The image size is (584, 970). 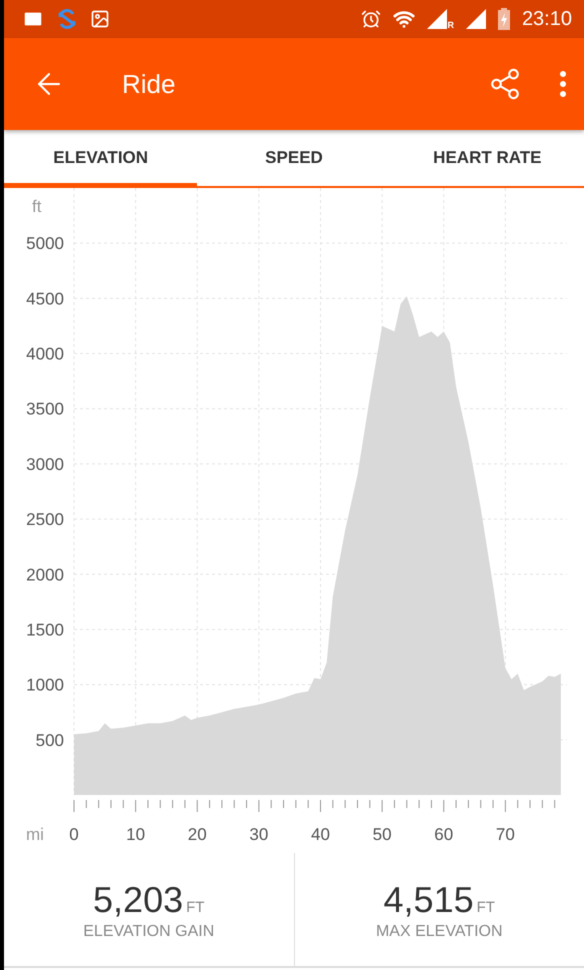 I want to click on y-axis-label: 5000, so click(x=45, y=244).